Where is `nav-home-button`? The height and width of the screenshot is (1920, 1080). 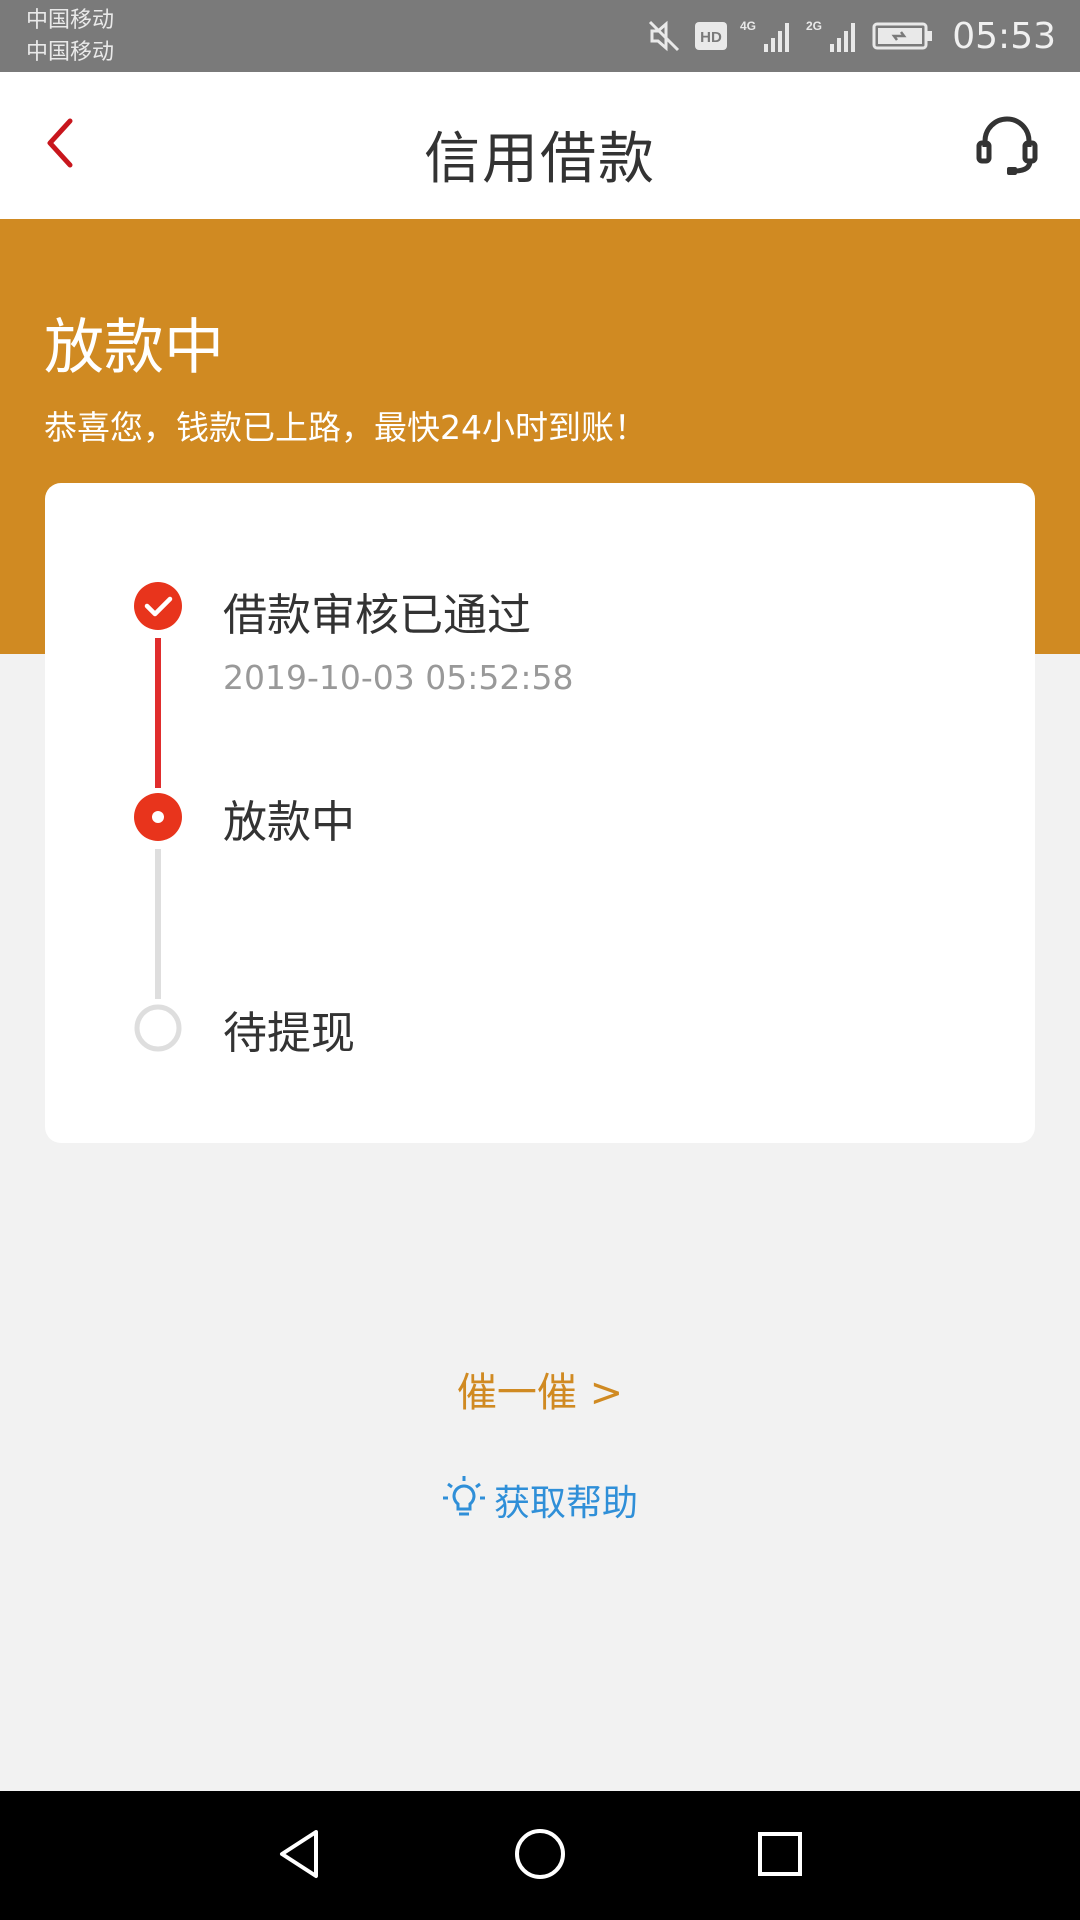 nav-home-button is located at coordinates (540, 1856).